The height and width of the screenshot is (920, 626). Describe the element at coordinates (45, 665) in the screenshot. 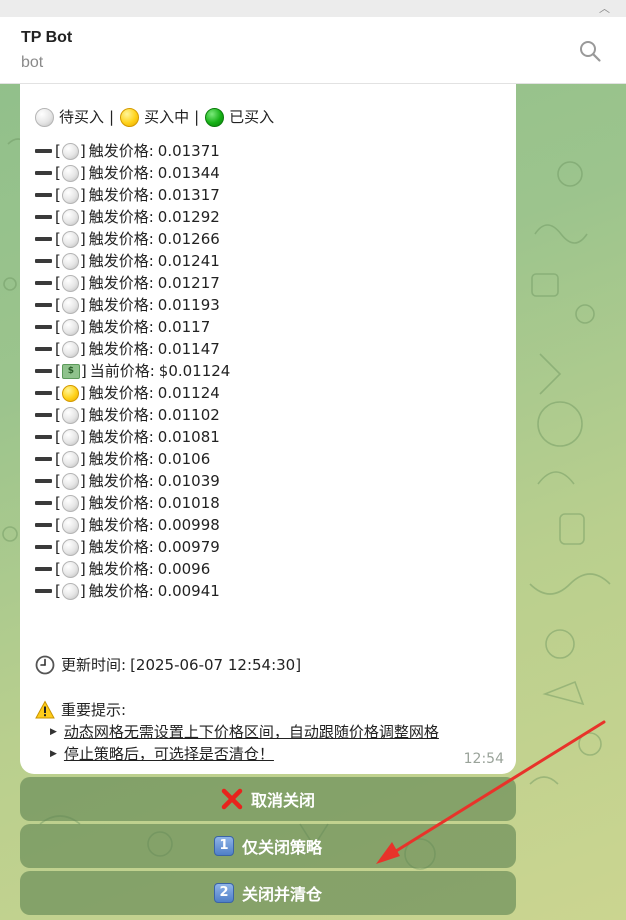

I see `clock-icon` at that location.